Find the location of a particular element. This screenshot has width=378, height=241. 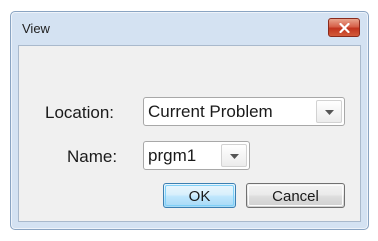

cancel-button-label: Cancel is located at coordinates (295, 195).